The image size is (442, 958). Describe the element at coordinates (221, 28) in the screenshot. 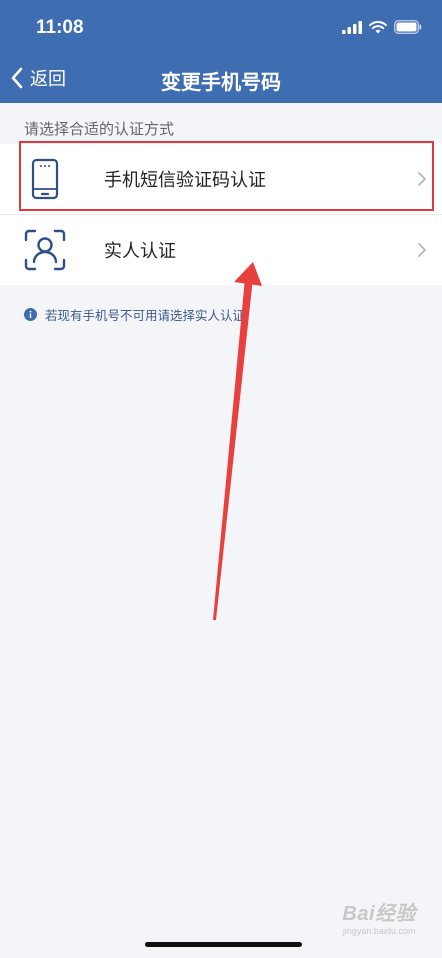

I see `status-bar: 11:08` at that location.